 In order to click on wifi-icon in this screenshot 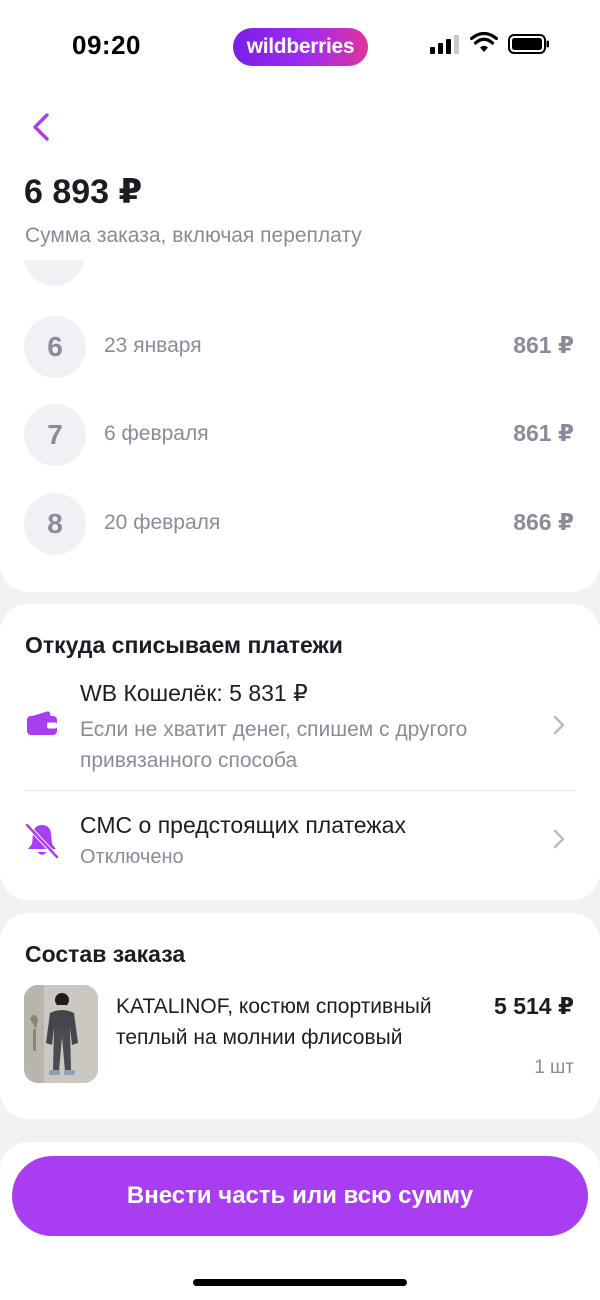, I will do `click(484, 42)`.